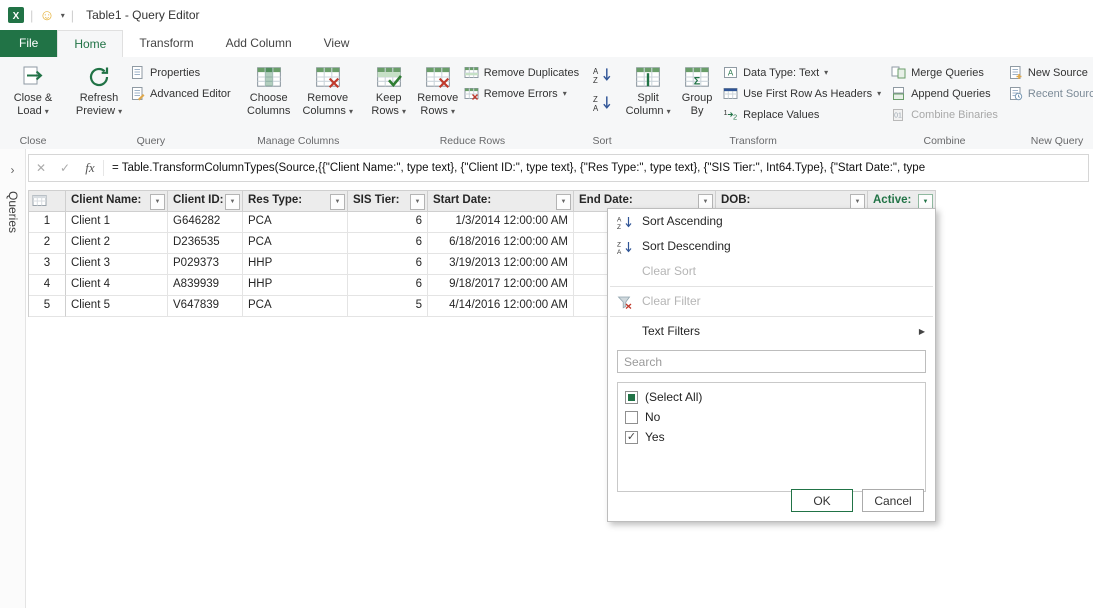 Image resolution: width=1093 pixels, height=608 pixels. What do you see at coordinates (697, 89) in the screenshot?
I see `group-by-button: Σ Group By` at bounding box center [697, 89].